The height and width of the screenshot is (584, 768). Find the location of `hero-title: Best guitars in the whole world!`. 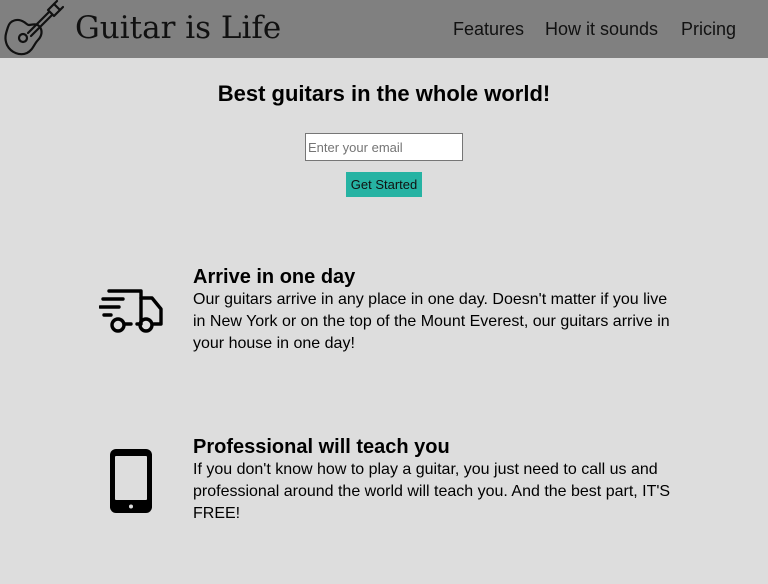

hero-title: Best guitars in the whole world! is located at coordinates (384, 93).